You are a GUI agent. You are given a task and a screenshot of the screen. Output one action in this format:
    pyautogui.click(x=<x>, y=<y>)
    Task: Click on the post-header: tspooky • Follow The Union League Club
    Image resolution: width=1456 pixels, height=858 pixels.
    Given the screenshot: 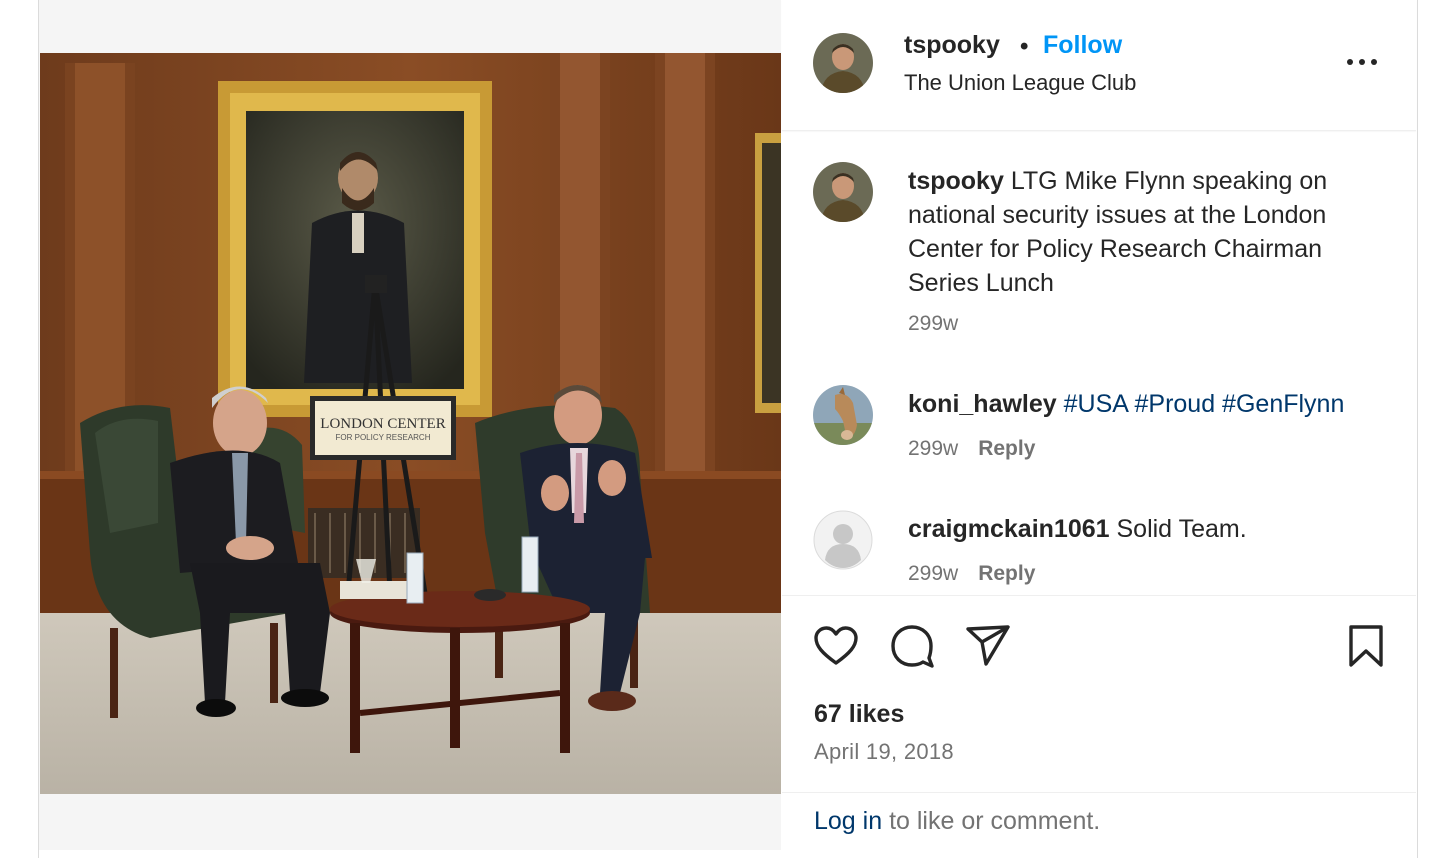 What is the action you would take?
    pyautogui.click(x=1099, y=65)
    